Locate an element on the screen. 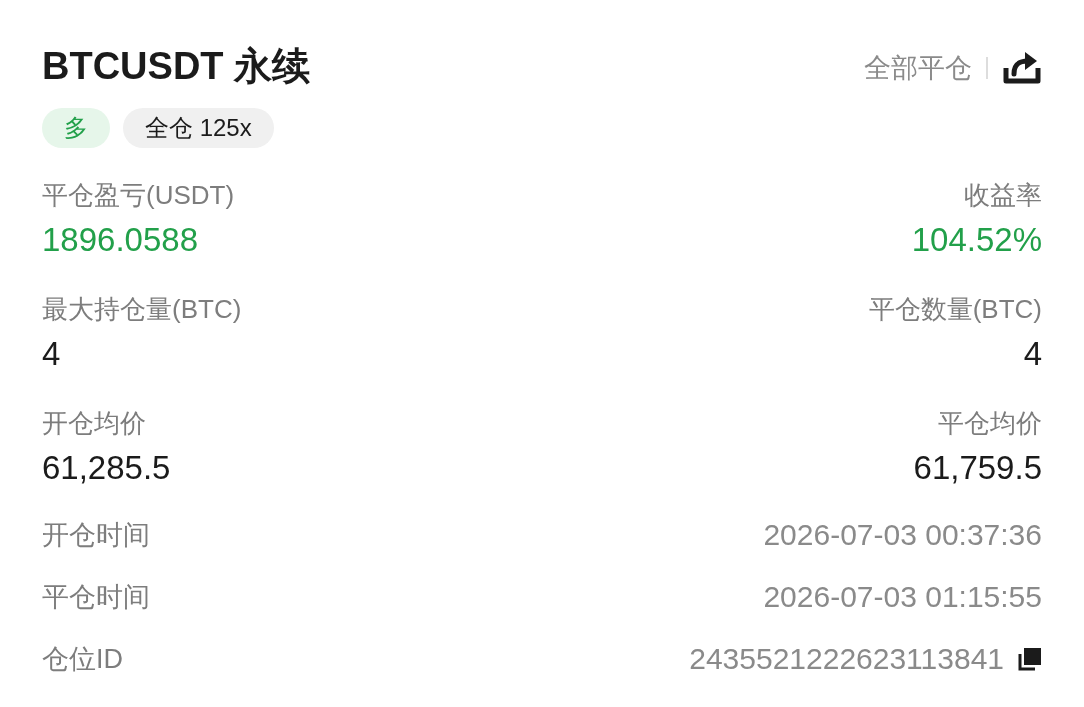 The width and height of the screenshot is (1084, 707). close-all-link: 全部平仓 is located at coordinates (918, 68).